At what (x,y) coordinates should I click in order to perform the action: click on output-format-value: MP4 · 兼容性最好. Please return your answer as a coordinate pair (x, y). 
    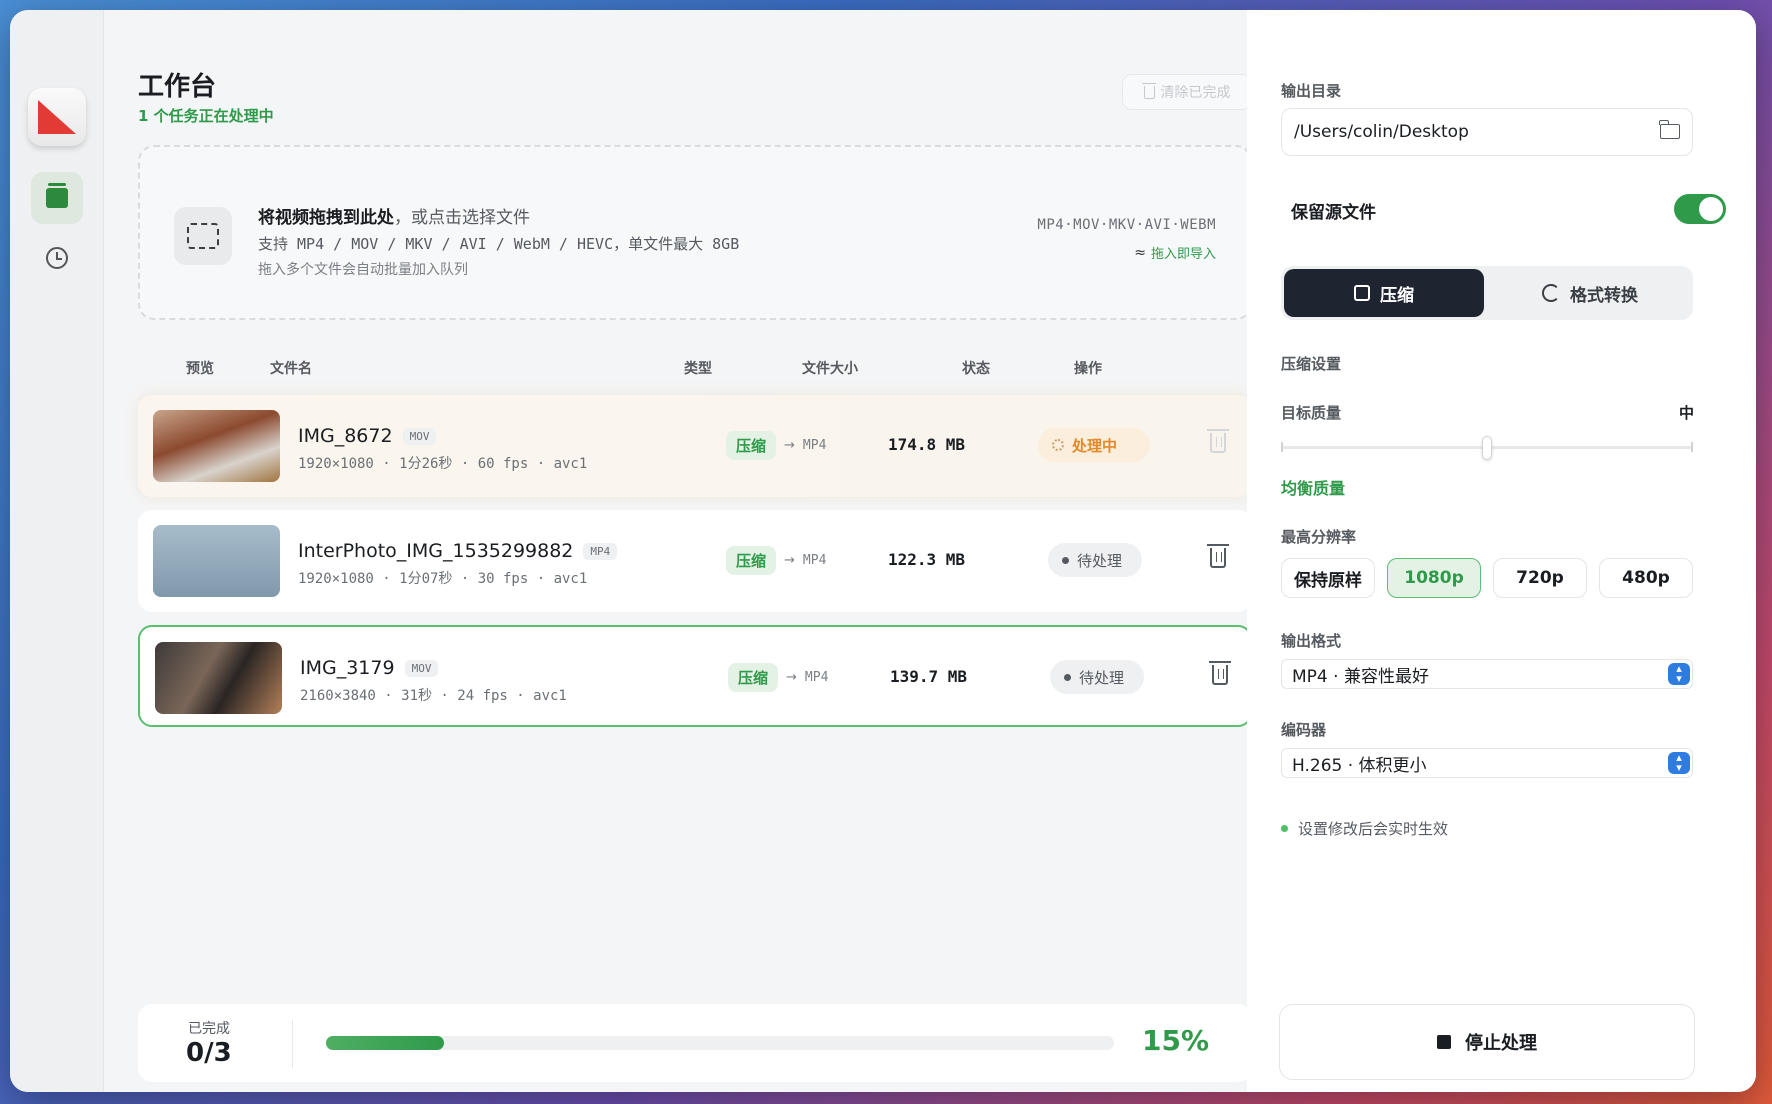
    Looking at the image, I should click on (1360, 676).